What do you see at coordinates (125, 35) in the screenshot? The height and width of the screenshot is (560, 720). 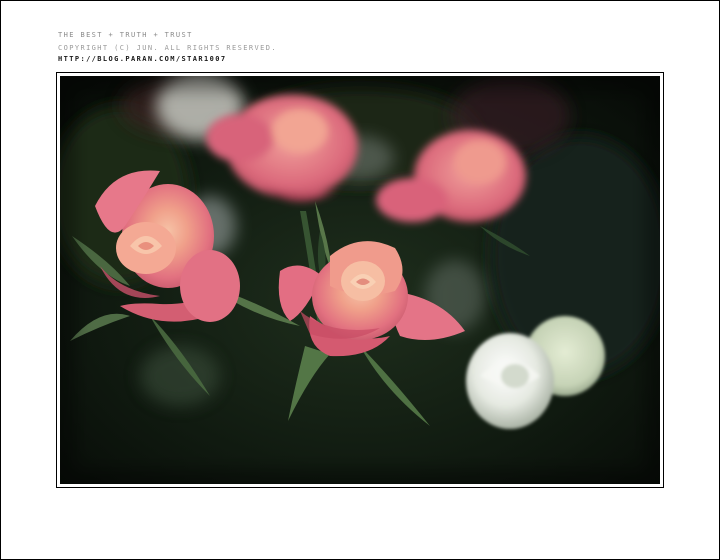 I see `tagline-text: THE BEST + TRUTH + TRUST` at bounding box center [125, 35].